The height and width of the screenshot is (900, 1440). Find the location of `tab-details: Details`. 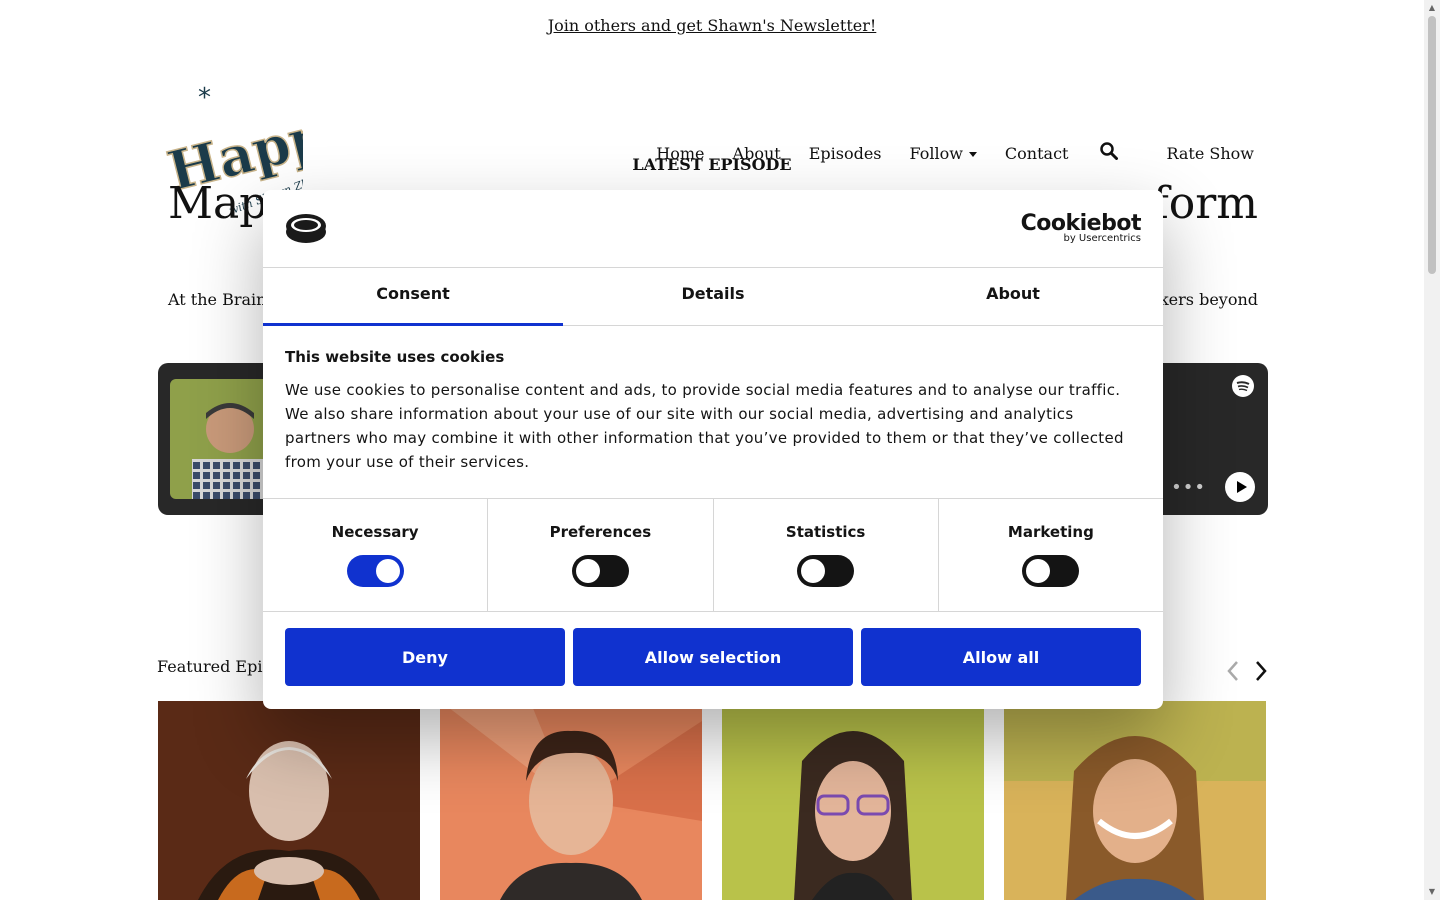

tab-details: Details is located at coordinates (713, 296).